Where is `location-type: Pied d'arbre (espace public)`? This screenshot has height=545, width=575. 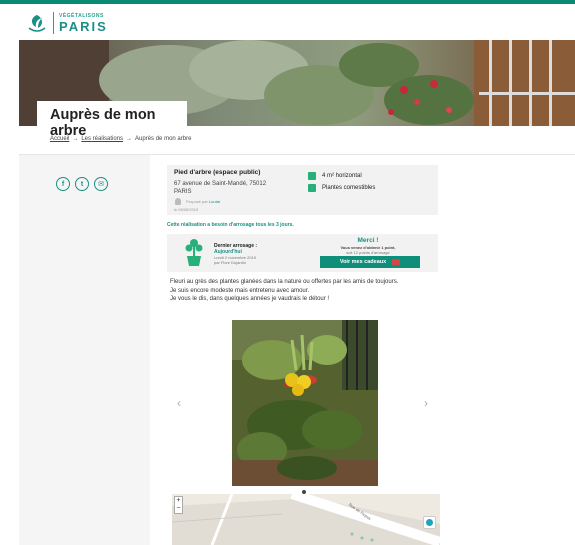 location-type: Pied d'arbre (espace public) is located at coordinates (217, 172).